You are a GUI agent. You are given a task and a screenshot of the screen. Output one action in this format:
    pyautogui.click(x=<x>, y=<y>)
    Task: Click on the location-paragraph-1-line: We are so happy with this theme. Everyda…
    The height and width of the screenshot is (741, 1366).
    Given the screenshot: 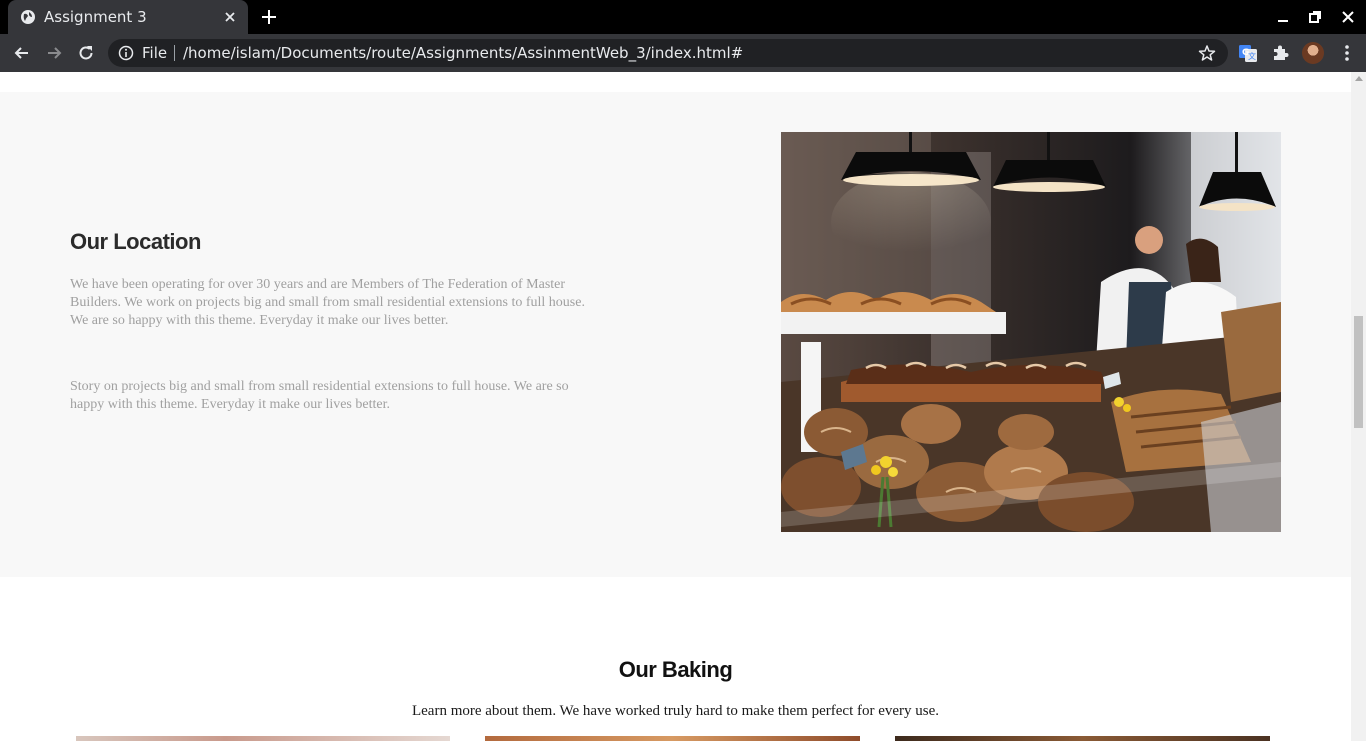 What is the action you would take?
    pyautogui.click(x=259, y=320)
    